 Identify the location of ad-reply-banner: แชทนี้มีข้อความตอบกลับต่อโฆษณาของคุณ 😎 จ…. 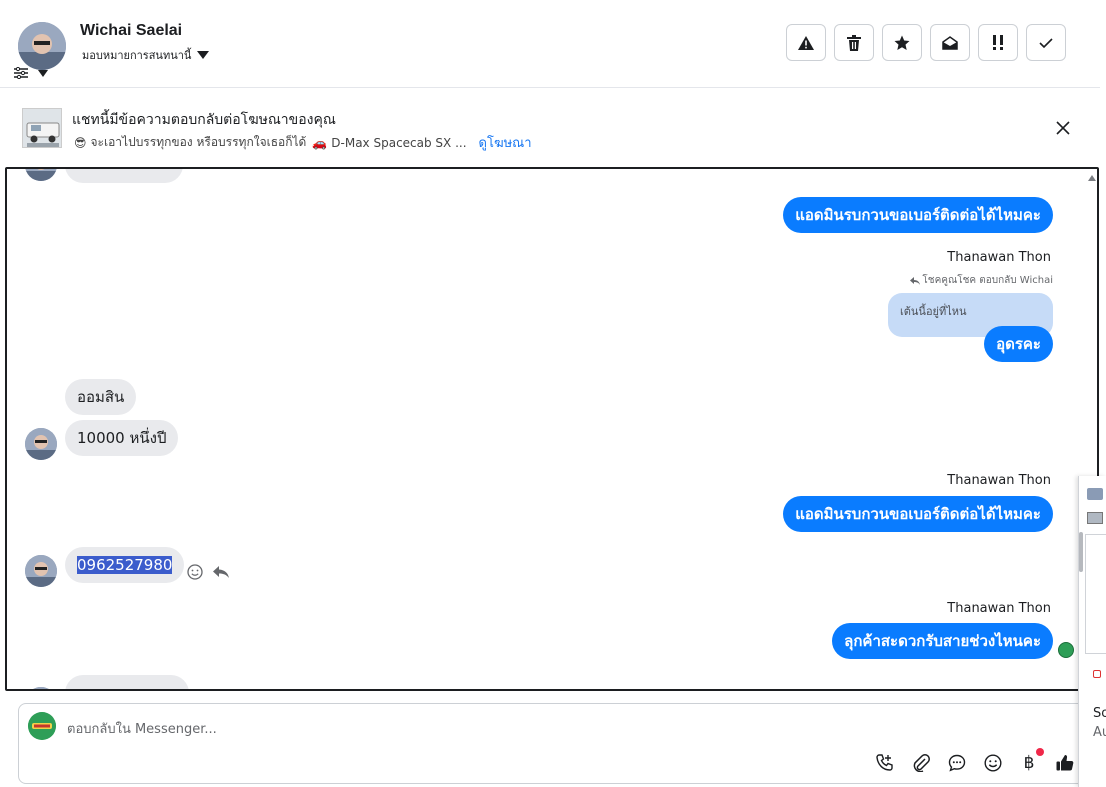
(550, 127).